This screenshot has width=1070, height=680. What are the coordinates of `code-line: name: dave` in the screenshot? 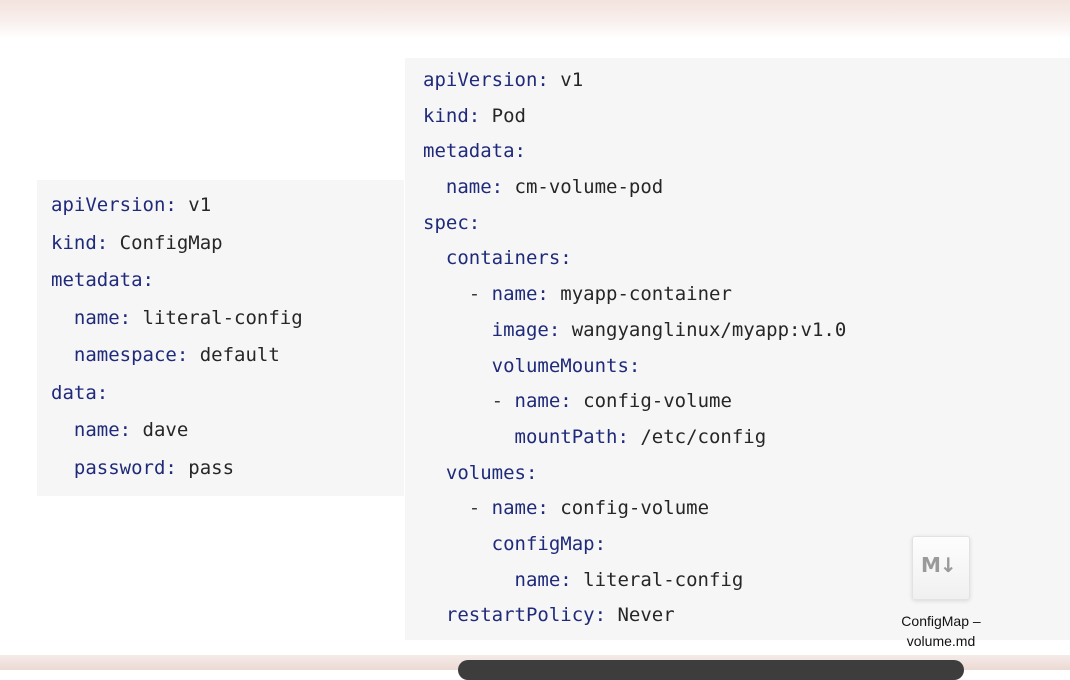 It's located at (177, 431).